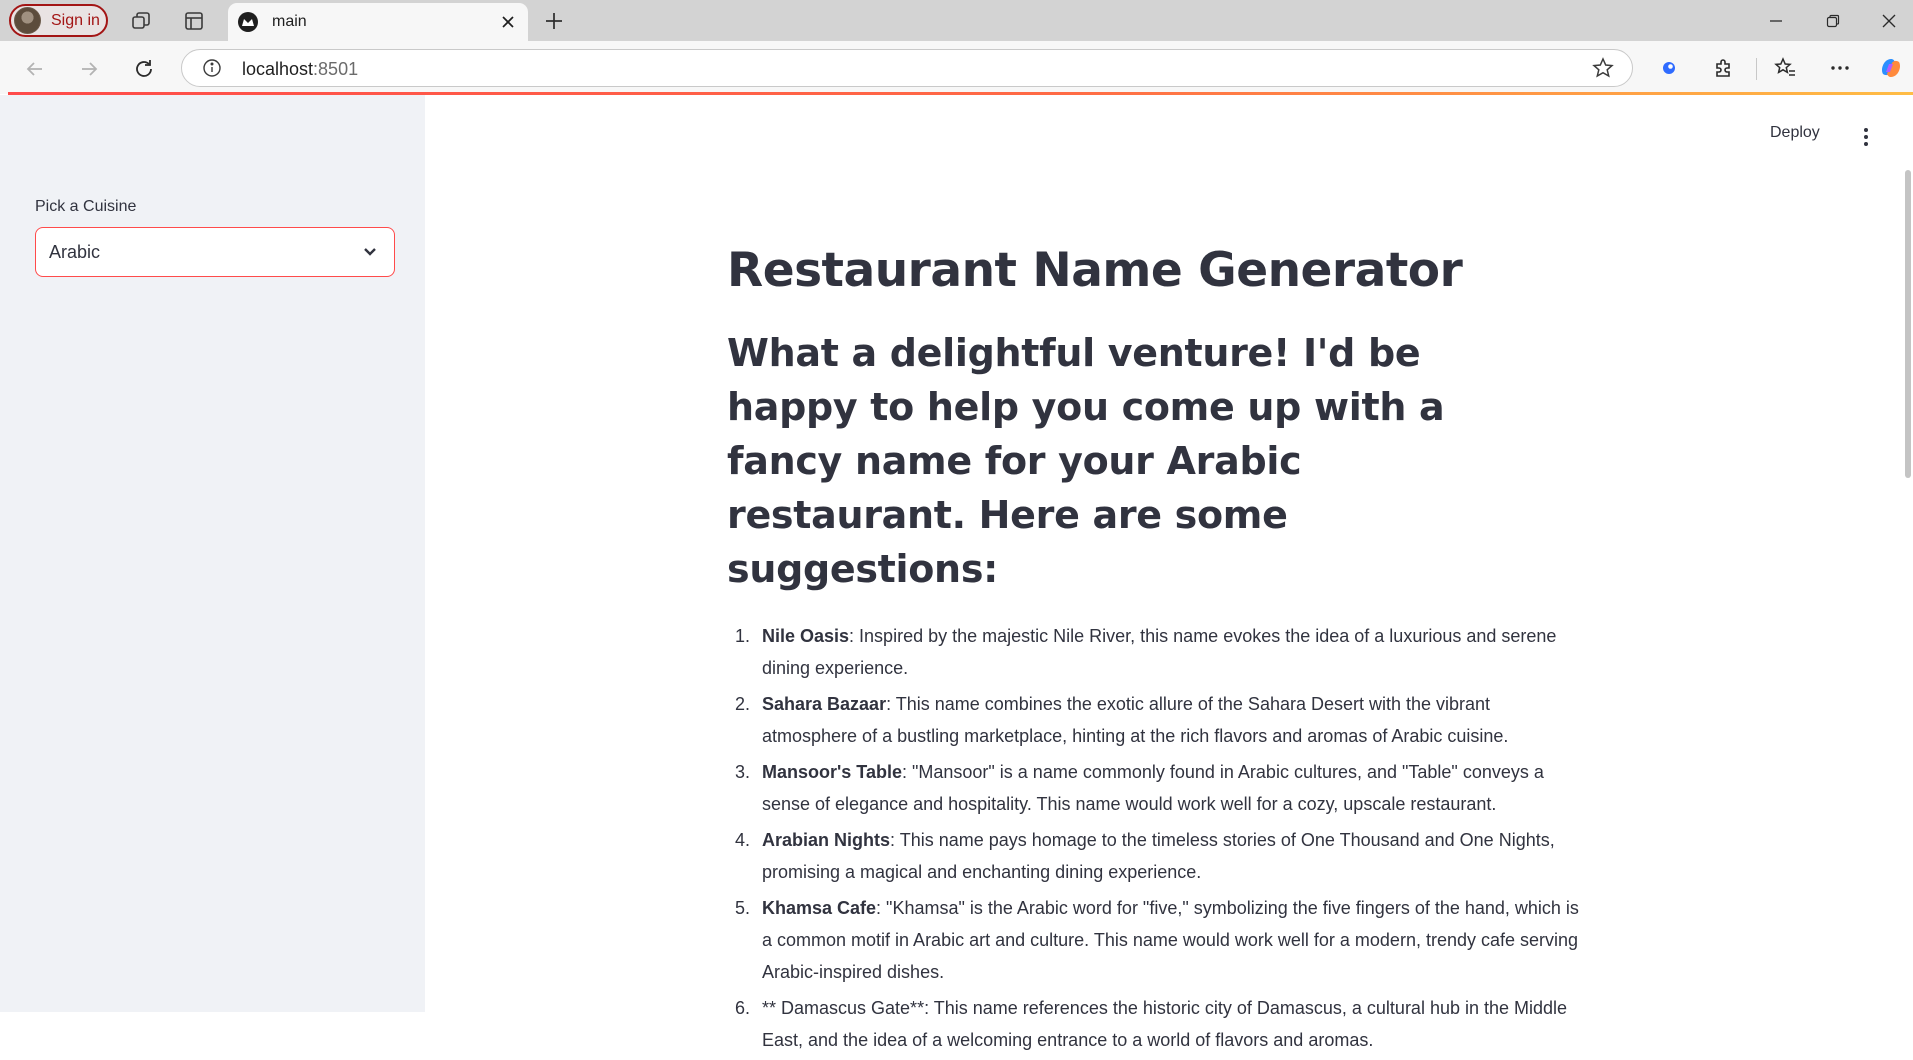  Describe the element at coordinates (1776, 21) in the screenshot. I see `minimize-icon` at that location.